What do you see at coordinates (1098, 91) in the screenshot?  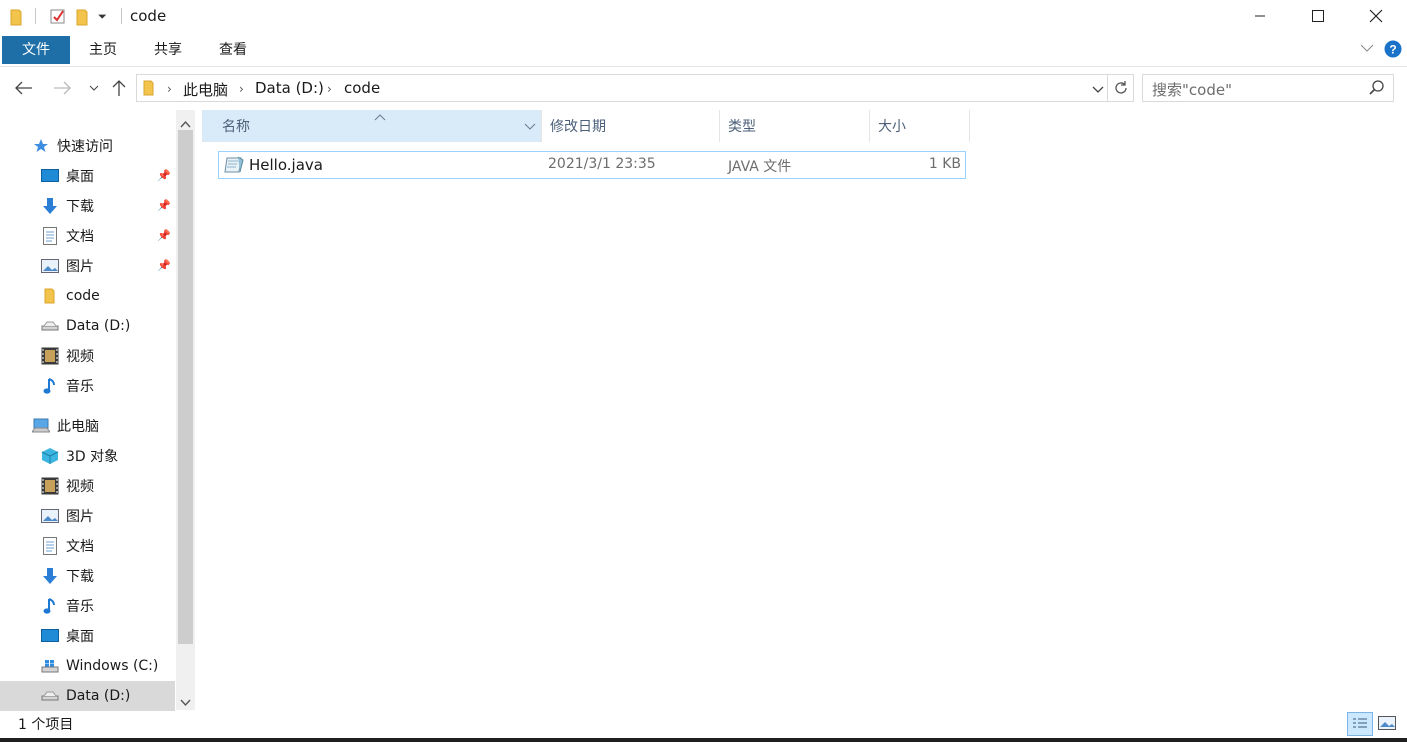 I see `address-history-dropdown-icon` at bounding box center [1098, 91].